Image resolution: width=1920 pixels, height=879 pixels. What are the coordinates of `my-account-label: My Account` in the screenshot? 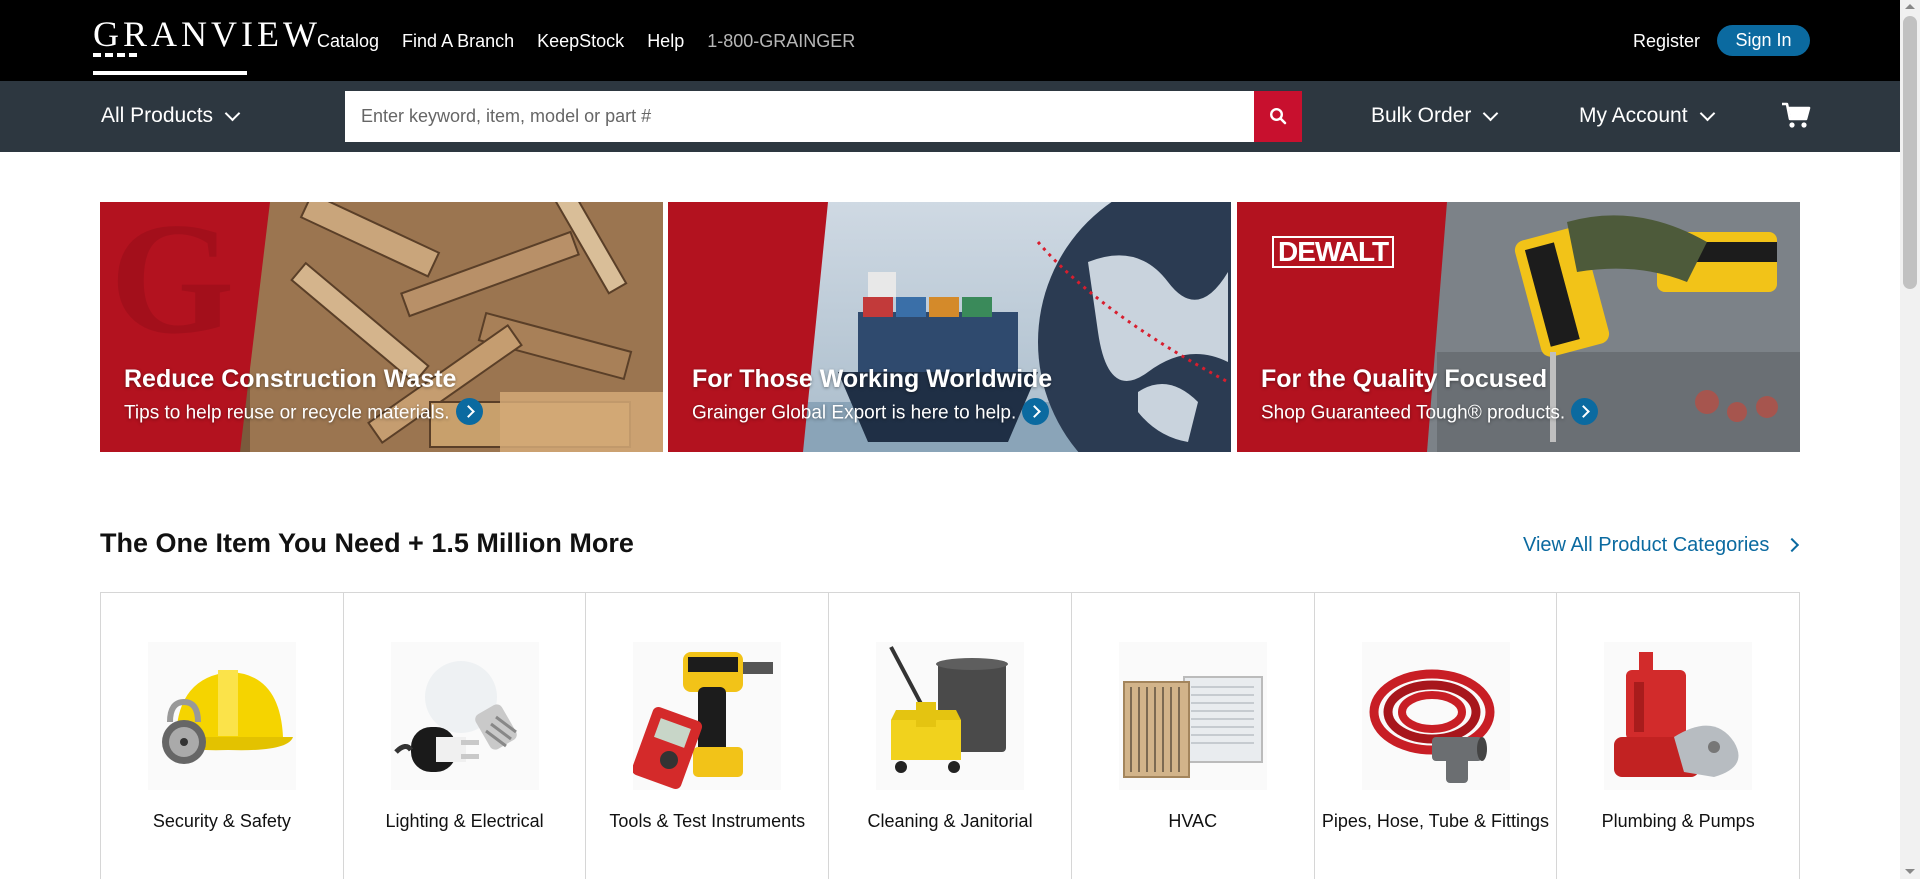 It's located at (1633, 115).